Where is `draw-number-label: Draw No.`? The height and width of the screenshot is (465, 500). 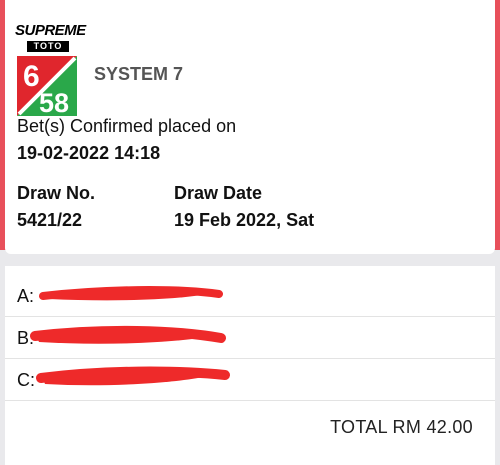 draw-number-label: Draw No. is located at coordinates (56, 193).